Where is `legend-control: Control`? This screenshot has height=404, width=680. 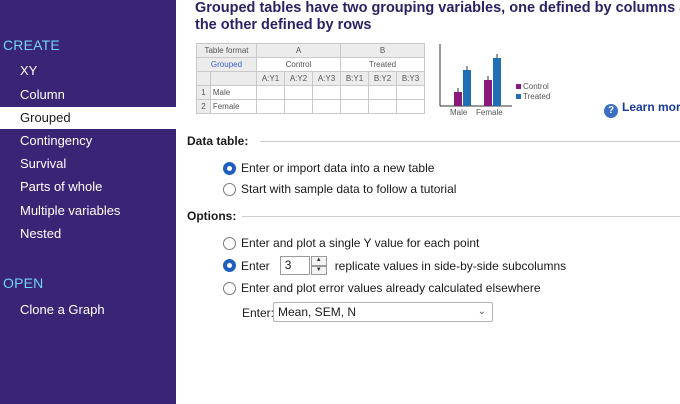
legend-control: Control is located at coordinates (536, 86).